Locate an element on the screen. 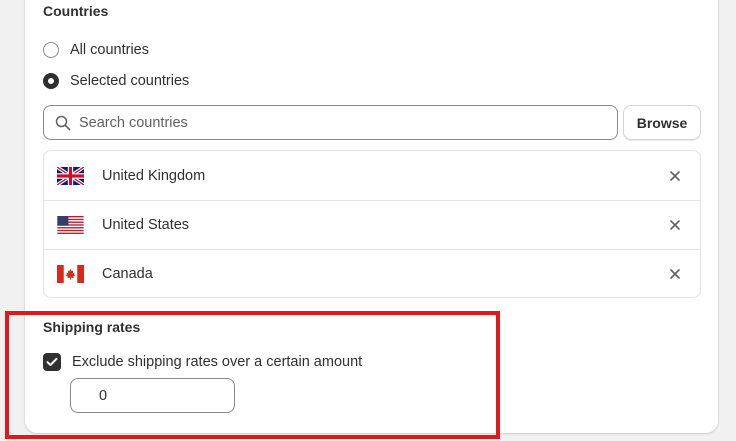 This screenshot has height=441, width=736. countries-heading: Countries is located at coordinates (76, 11).